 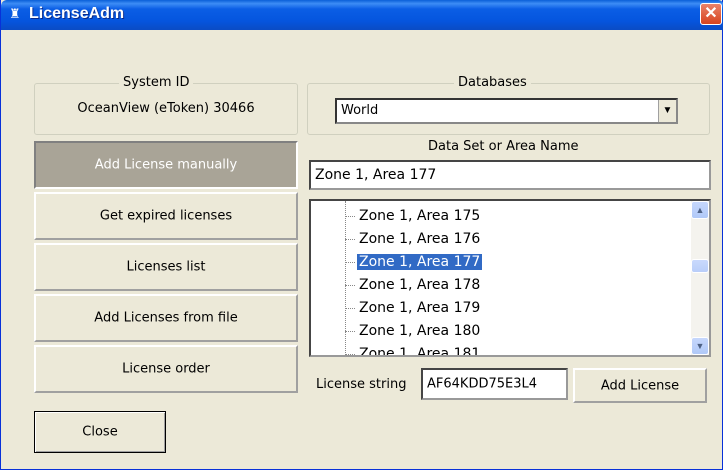 What do you see at coordinates (15, 13) in the screenshot?
I see `app-icon: ♜` at bounding box center [15, 13].